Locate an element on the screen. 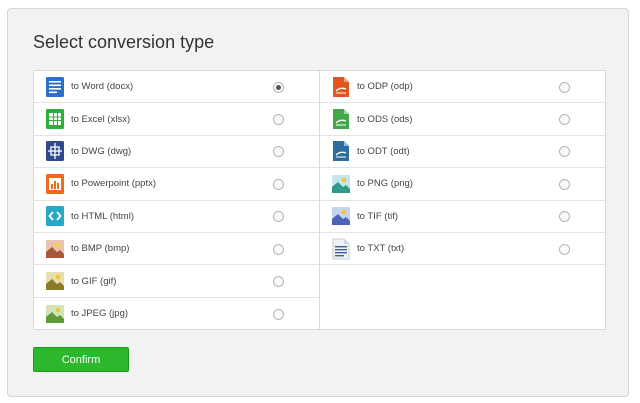 This screenshot has height=403, width=640. option-odp: to ODP (odp) is located at coordinates (462, 87).